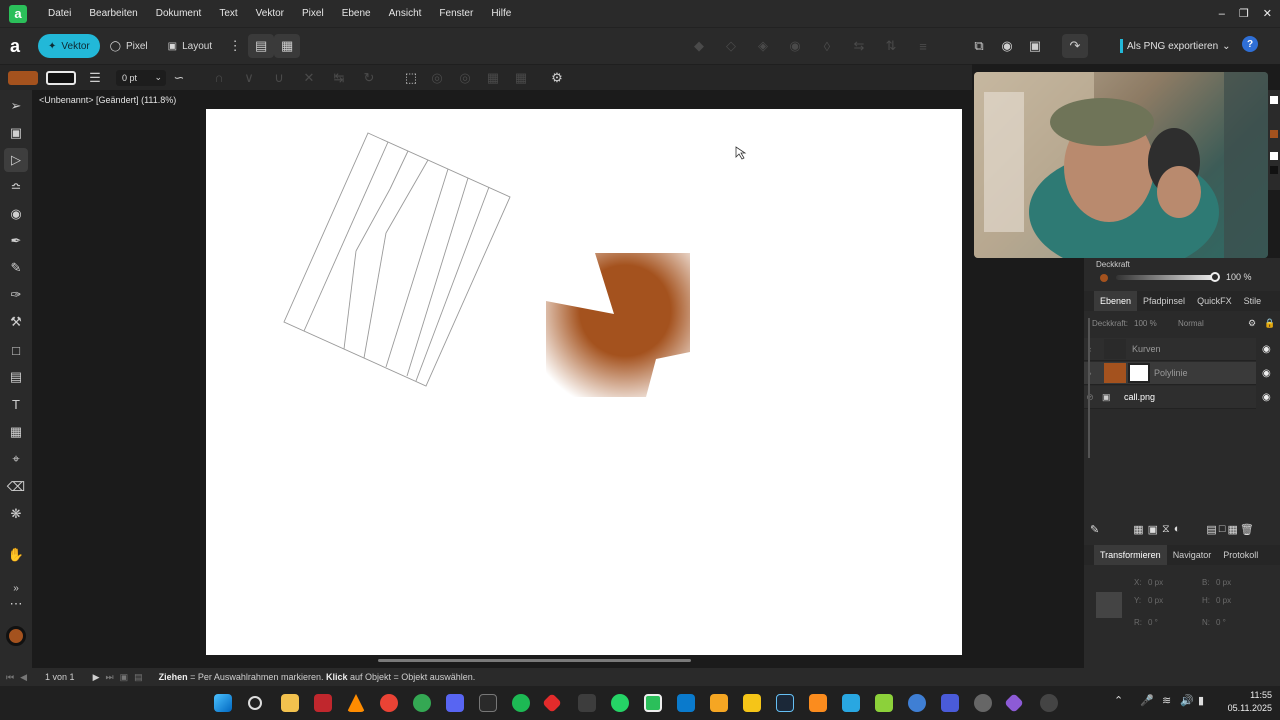 The height and width of the screenshot is (720, 1280). Describe the element at coordinates (16, 133) in the screenshot. I see `artboard-tool-icon: ▣` at that location.